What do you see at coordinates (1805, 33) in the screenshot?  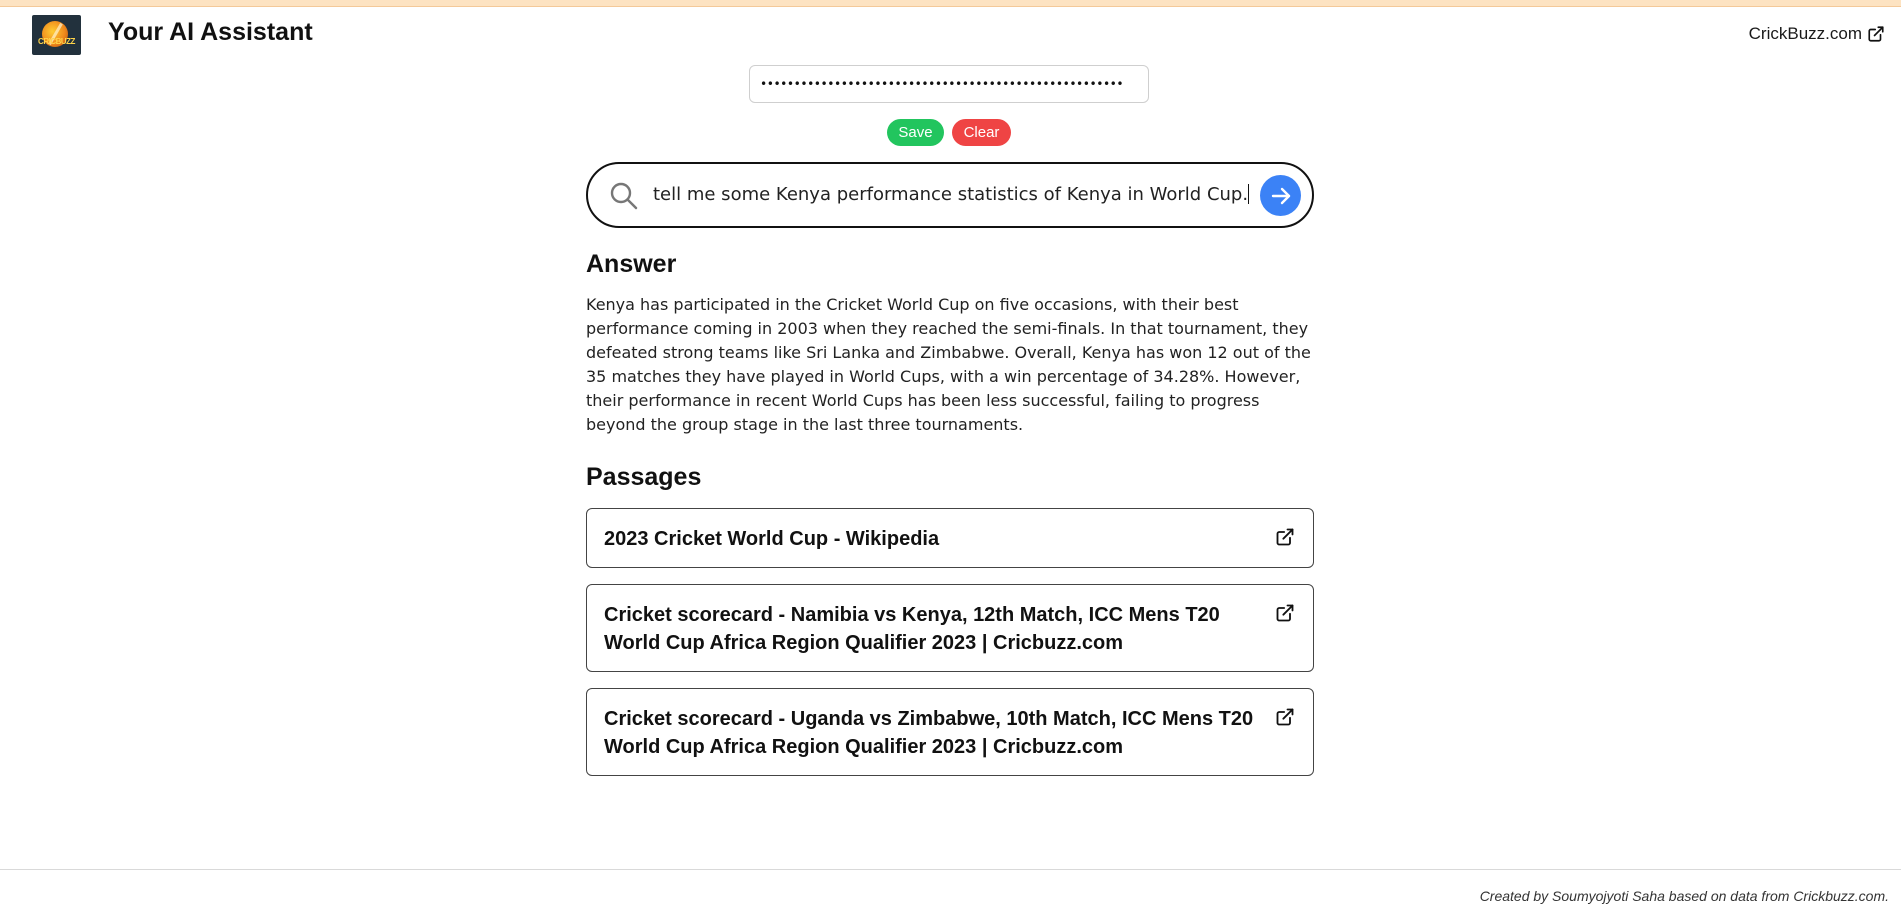 I see `crickbuzz-link-label: CrickBuzz.com` at bounding box center [1805, 33].